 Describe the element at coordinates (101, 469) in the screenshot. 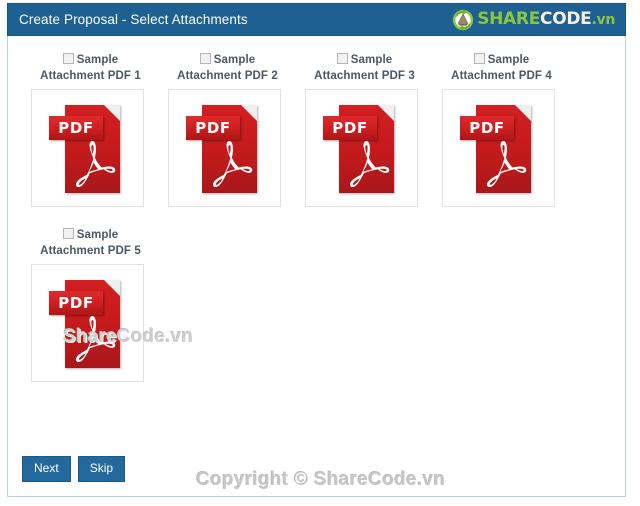

I see `skip-button: Skip` at that location.